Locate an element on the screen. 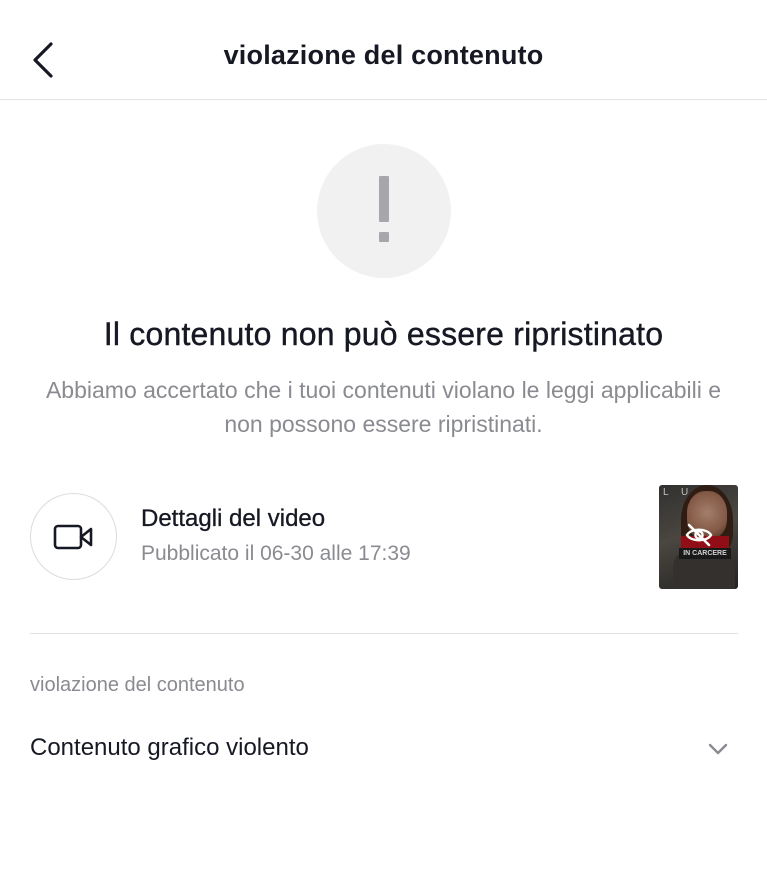  restore-status-heading: Il contenuto non può essere ripristinato is located at coordinates (383, 334).